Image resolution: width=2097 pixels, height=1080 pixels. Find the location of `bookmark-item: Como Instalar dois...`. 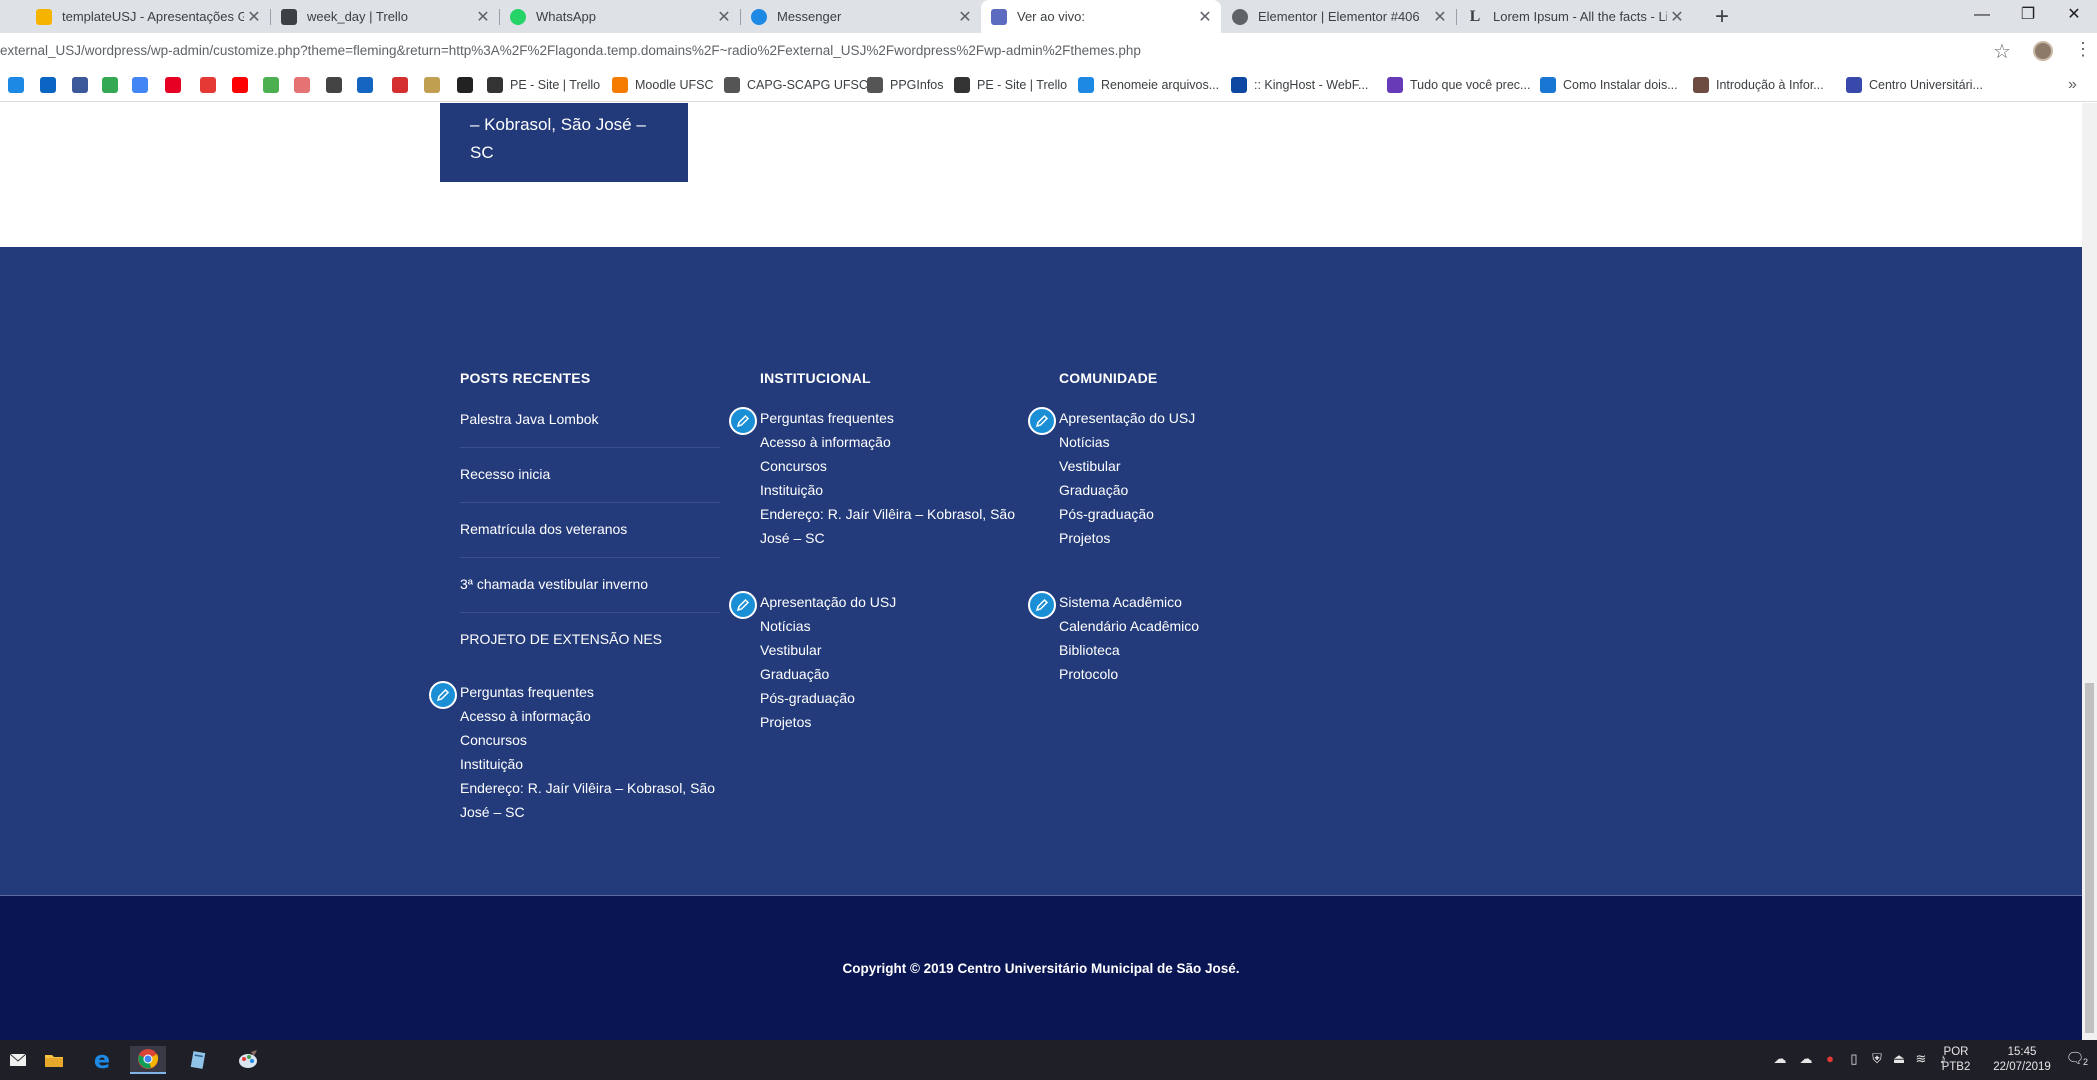

bookmark-item: Como Instalar dois... is located at coordinates (1609, 85).